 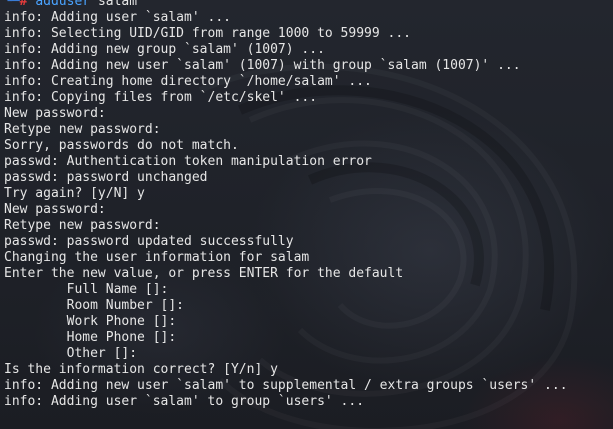 What do you see at coordinates (149, 241) in the screenshot?
I see `output-line: passwd: password updated successfully` at bounding box center [149, 241].